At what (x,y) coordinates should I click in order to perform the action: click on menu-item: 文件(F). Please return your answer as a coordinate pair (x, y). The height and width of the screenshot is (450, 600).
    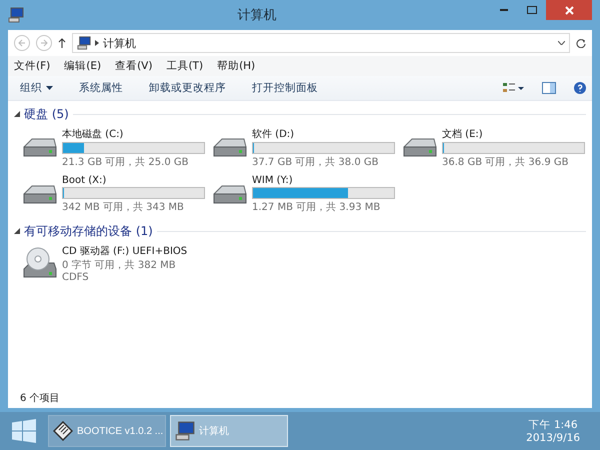
    Looking at the image, I should click on (32, 66).